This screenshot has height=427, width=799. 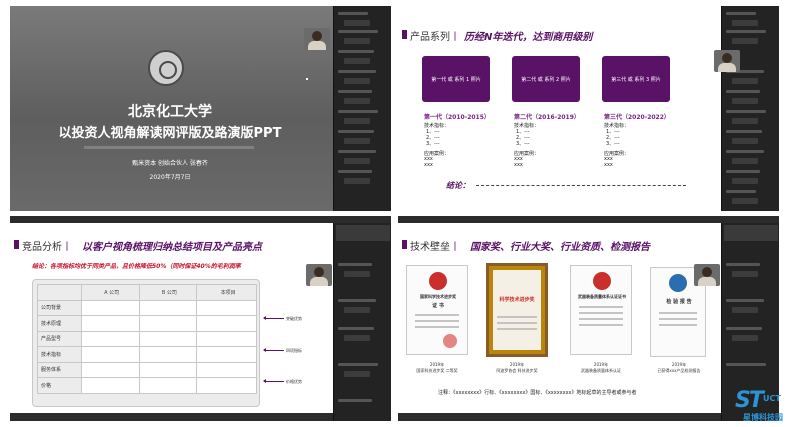 I want to click on section-headline: 以客户视角梳理归纳总结项目及产品亮点, so click(x=172, y=247).